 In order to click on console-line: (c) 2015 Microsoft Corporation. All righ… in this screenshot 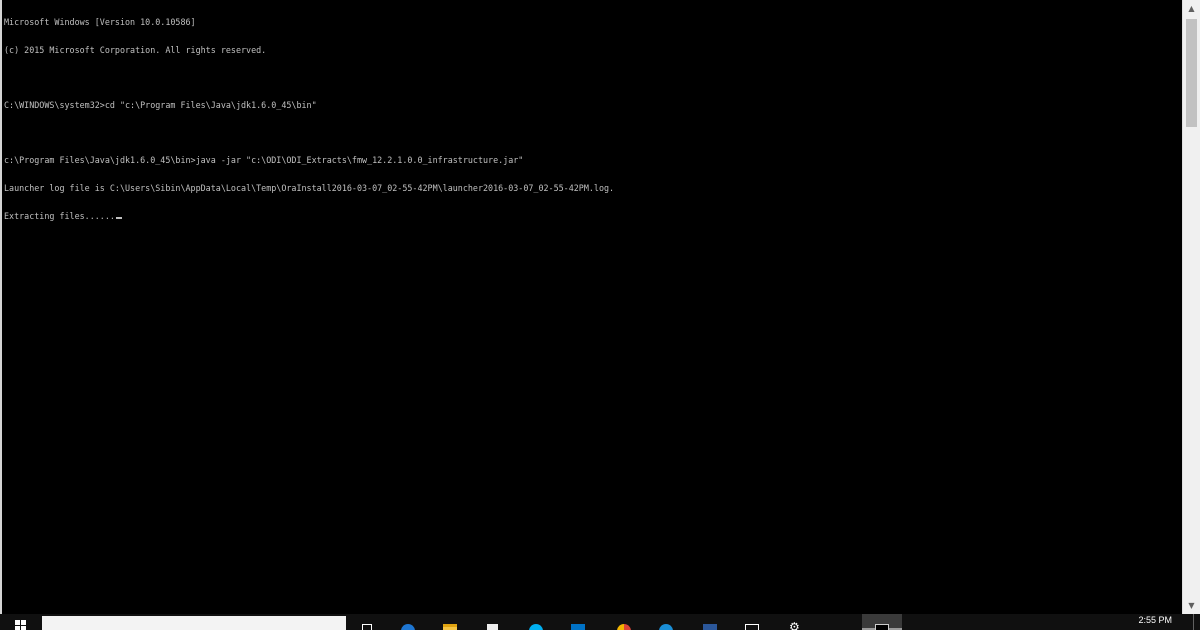, I will do `click(135, 50)`.